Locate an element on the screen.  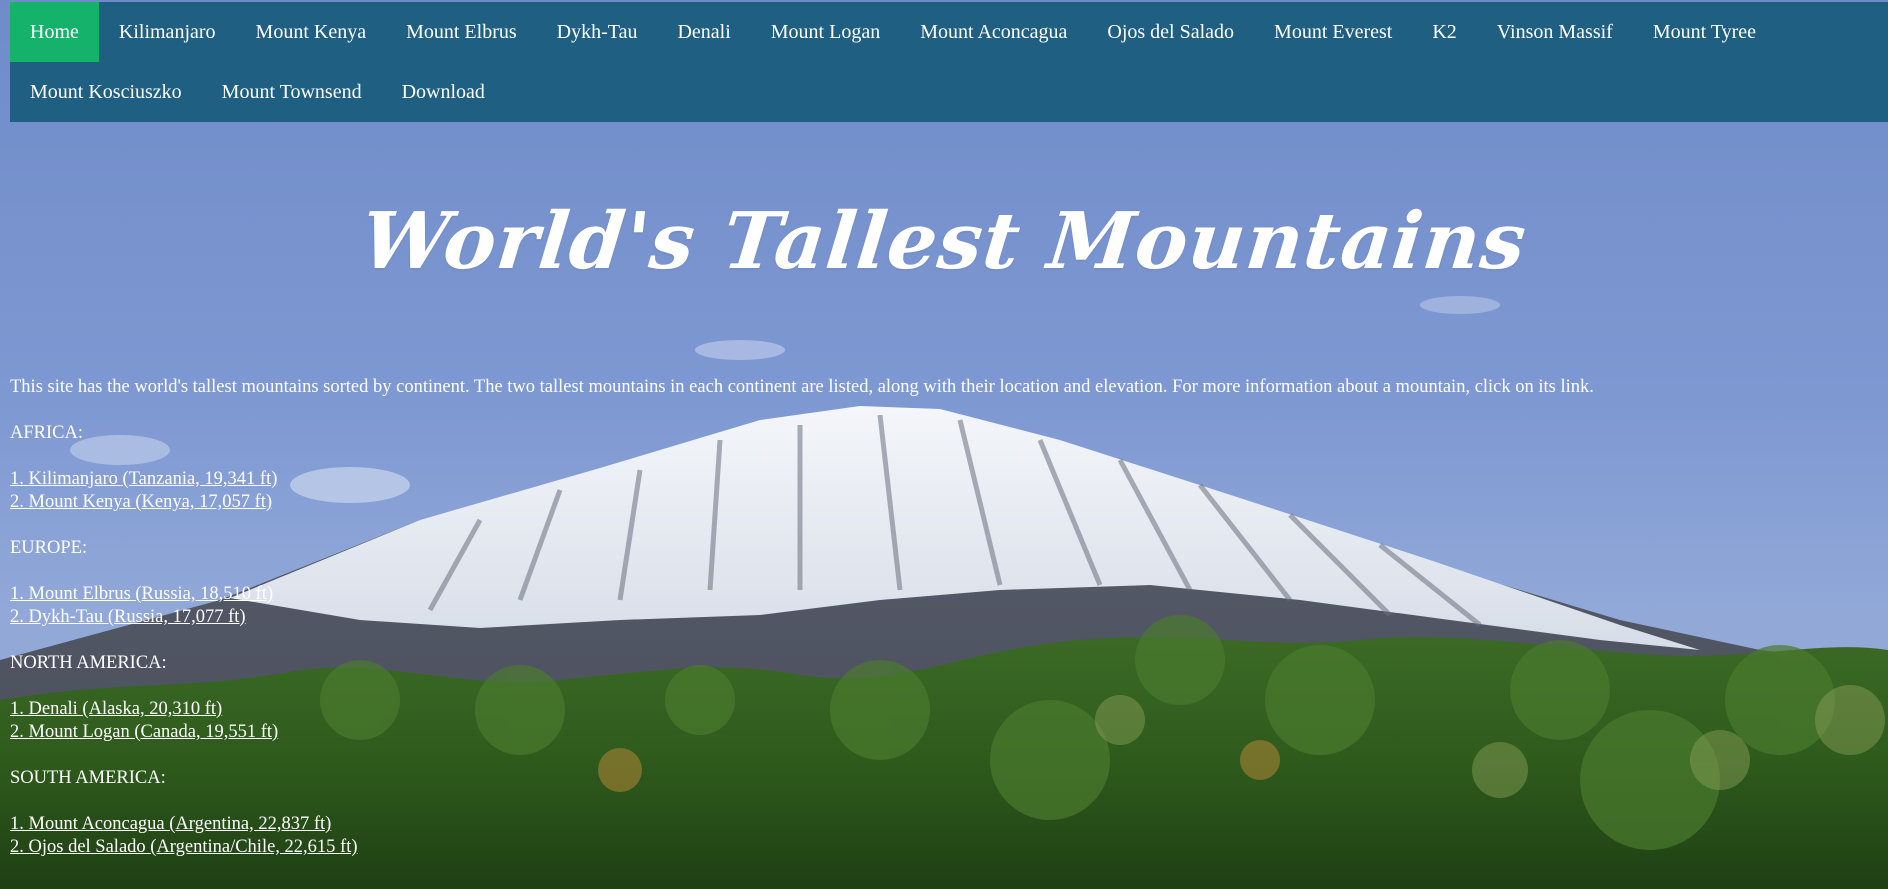
nav-row-2: Mount Kosciuszko Mount Townsend Download is located at coordinates (257, 92).